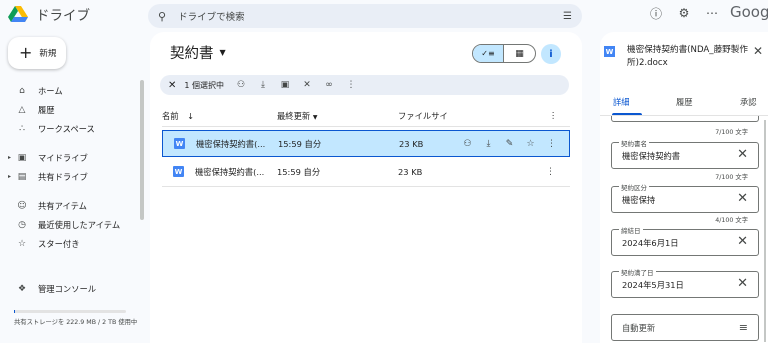 Image resolution: width=768 pixels, height=343 pixels. What do you see at coordinates (299, 171) in the screenshot?
I see `file-modified: 15:59 自分` at bounding box center [299, 171].